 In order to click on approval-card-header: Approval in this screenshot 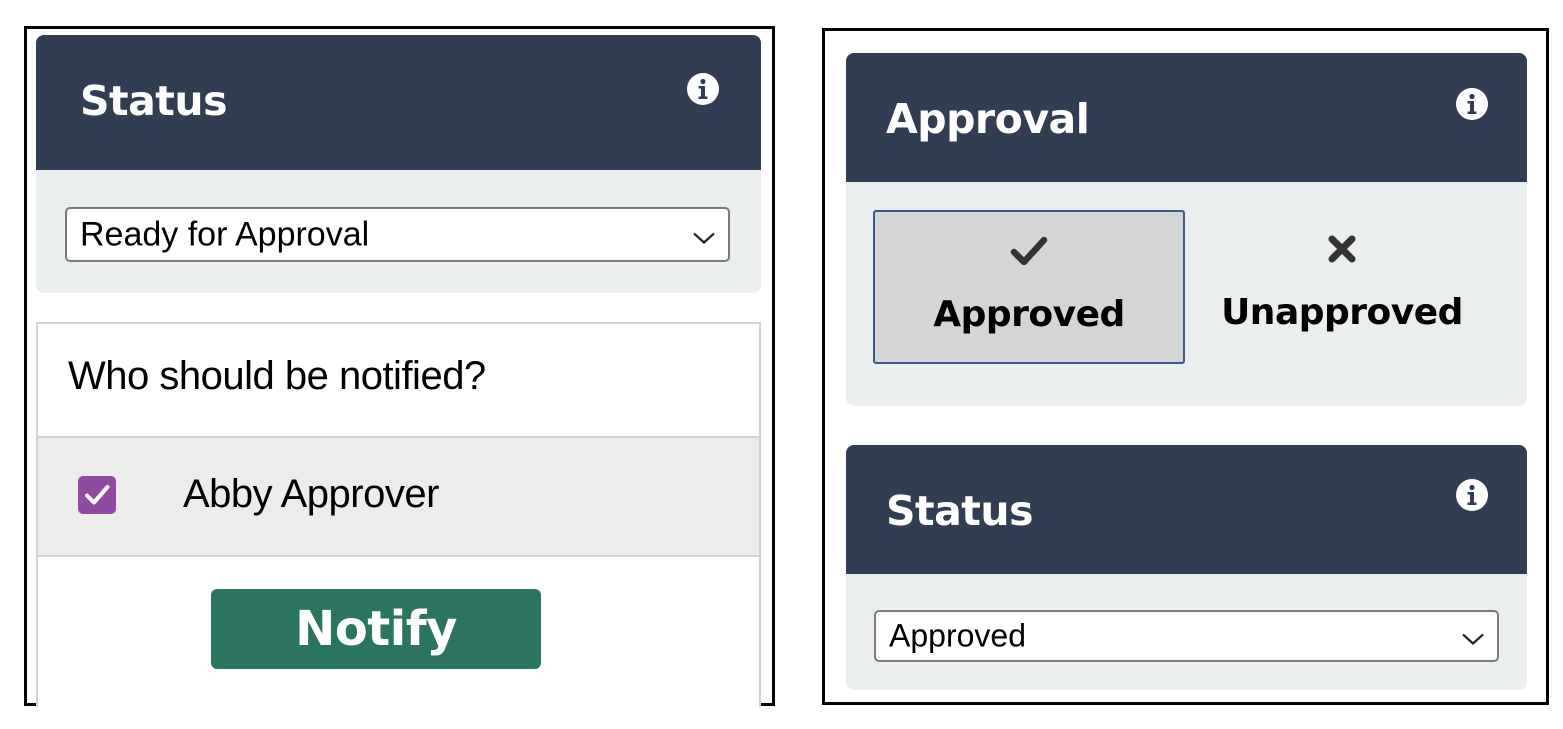, I will do `click(1186, 117)`.